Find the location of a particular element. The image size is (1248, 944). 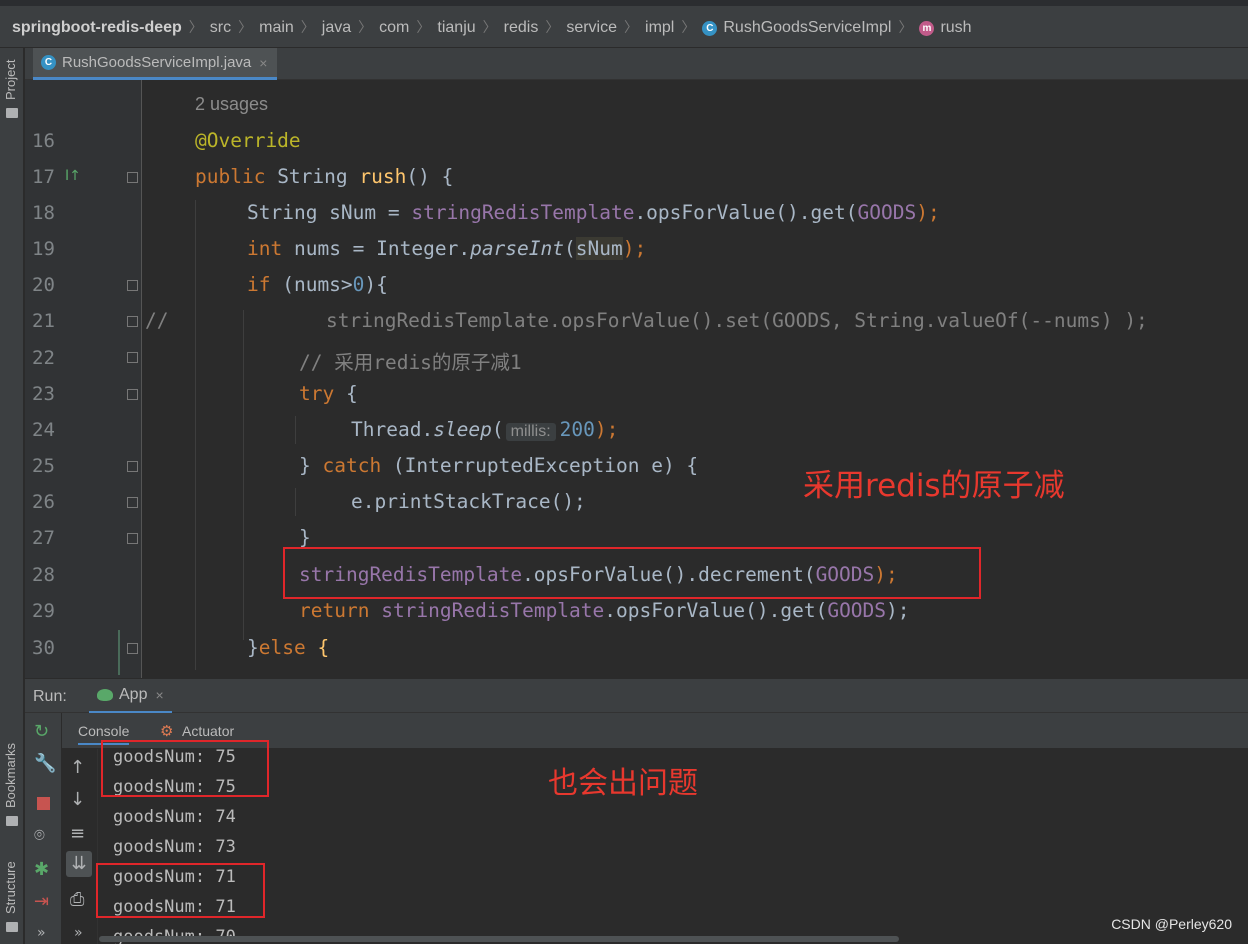

constant-token: GOODS is located at coordinates (857, 610).